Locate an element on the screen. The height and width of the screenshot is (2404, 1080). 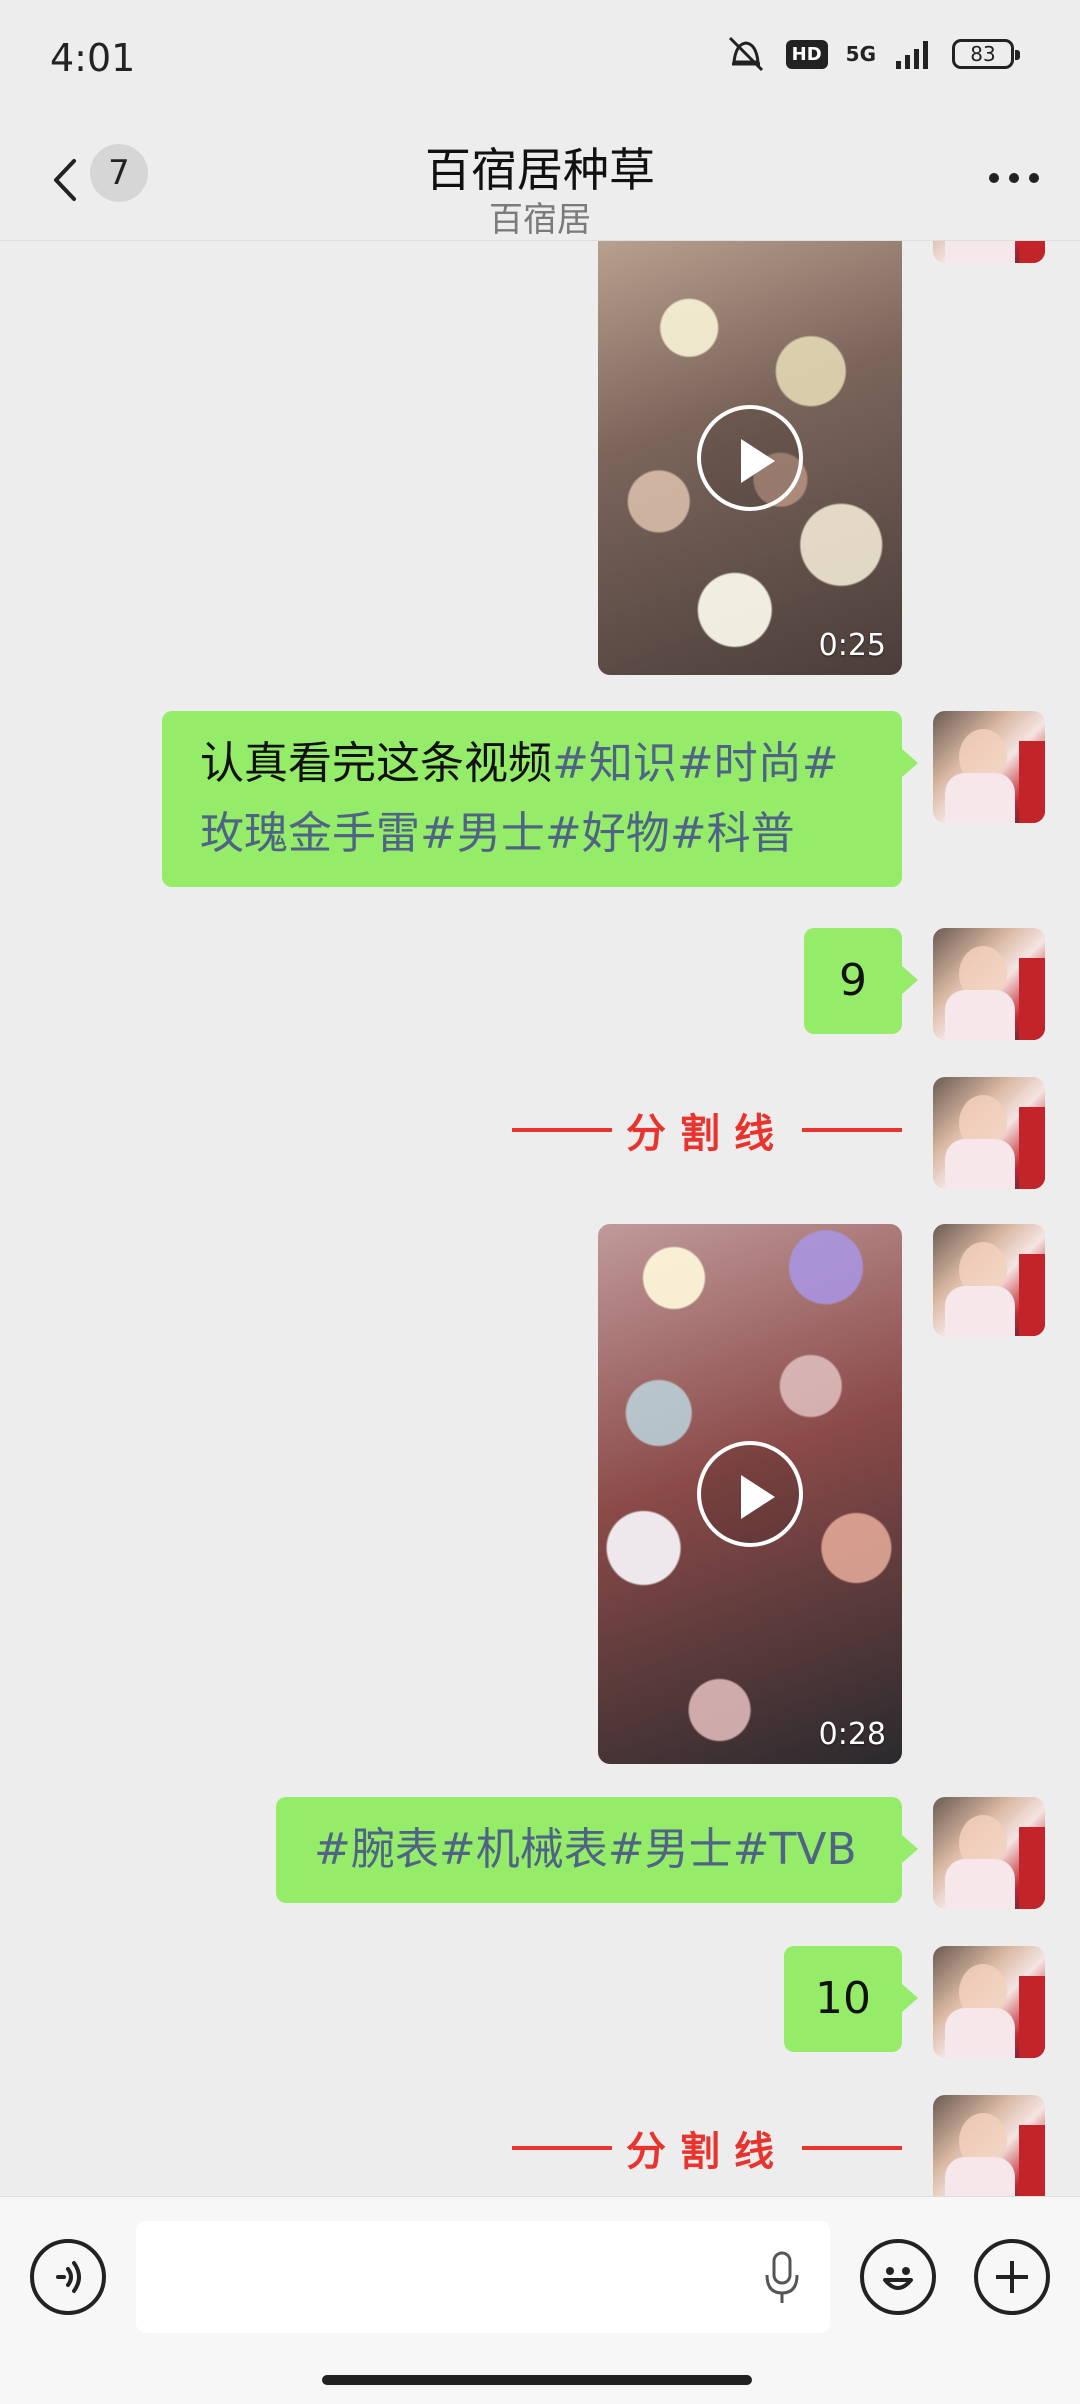
chat-subtitle: 百宿居 is located at coordinates (540, 220).